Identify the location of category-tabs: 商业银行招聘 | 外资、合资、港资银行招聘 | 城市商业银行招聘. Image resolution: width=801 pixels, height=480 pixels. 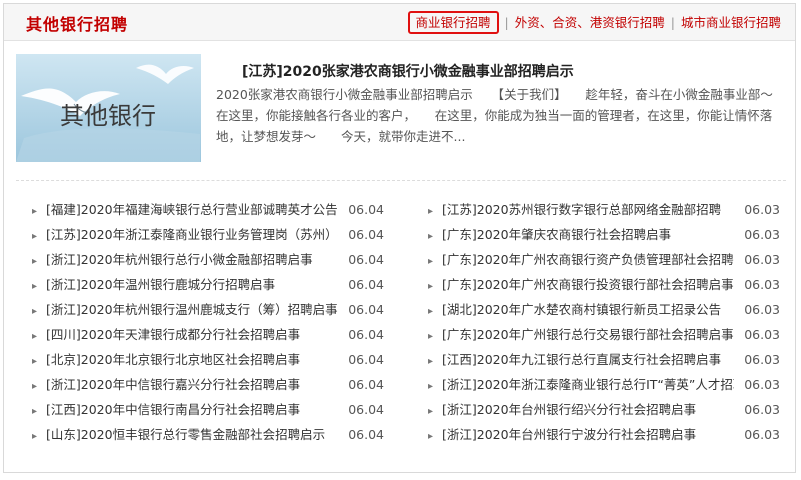
(594, 22).